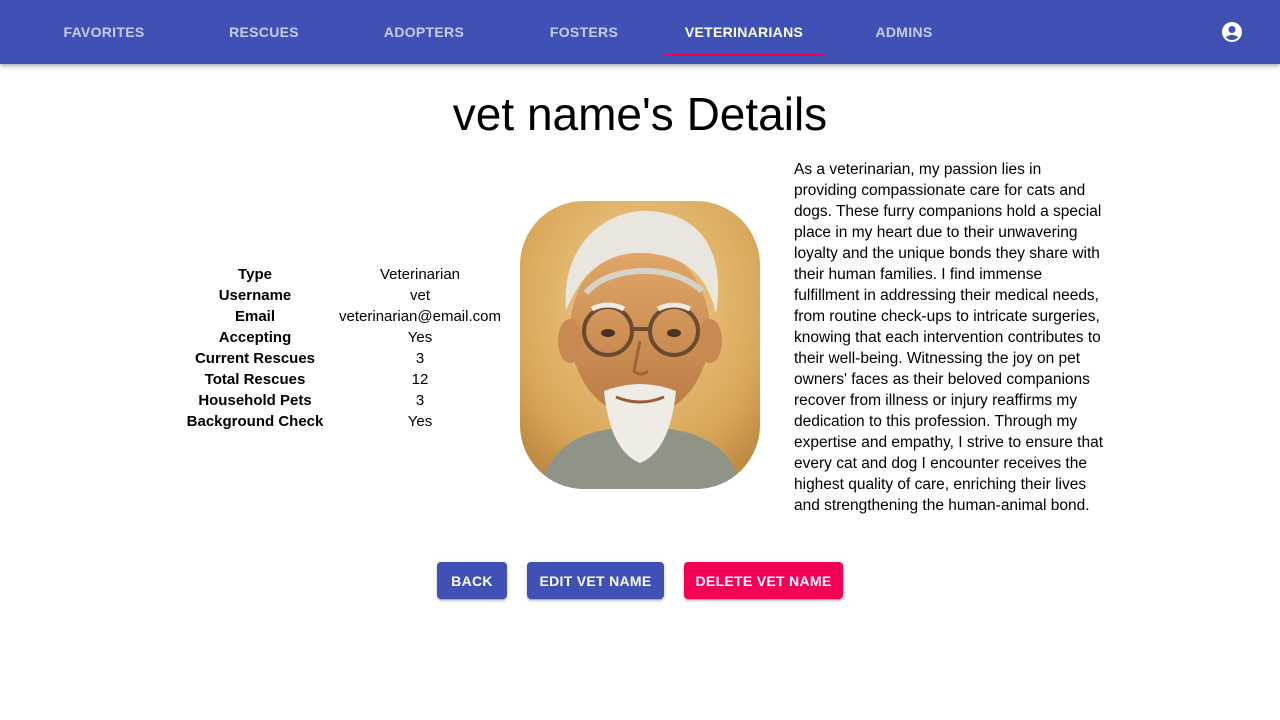  I want to click on detail-label: Email, so click(255, 316).